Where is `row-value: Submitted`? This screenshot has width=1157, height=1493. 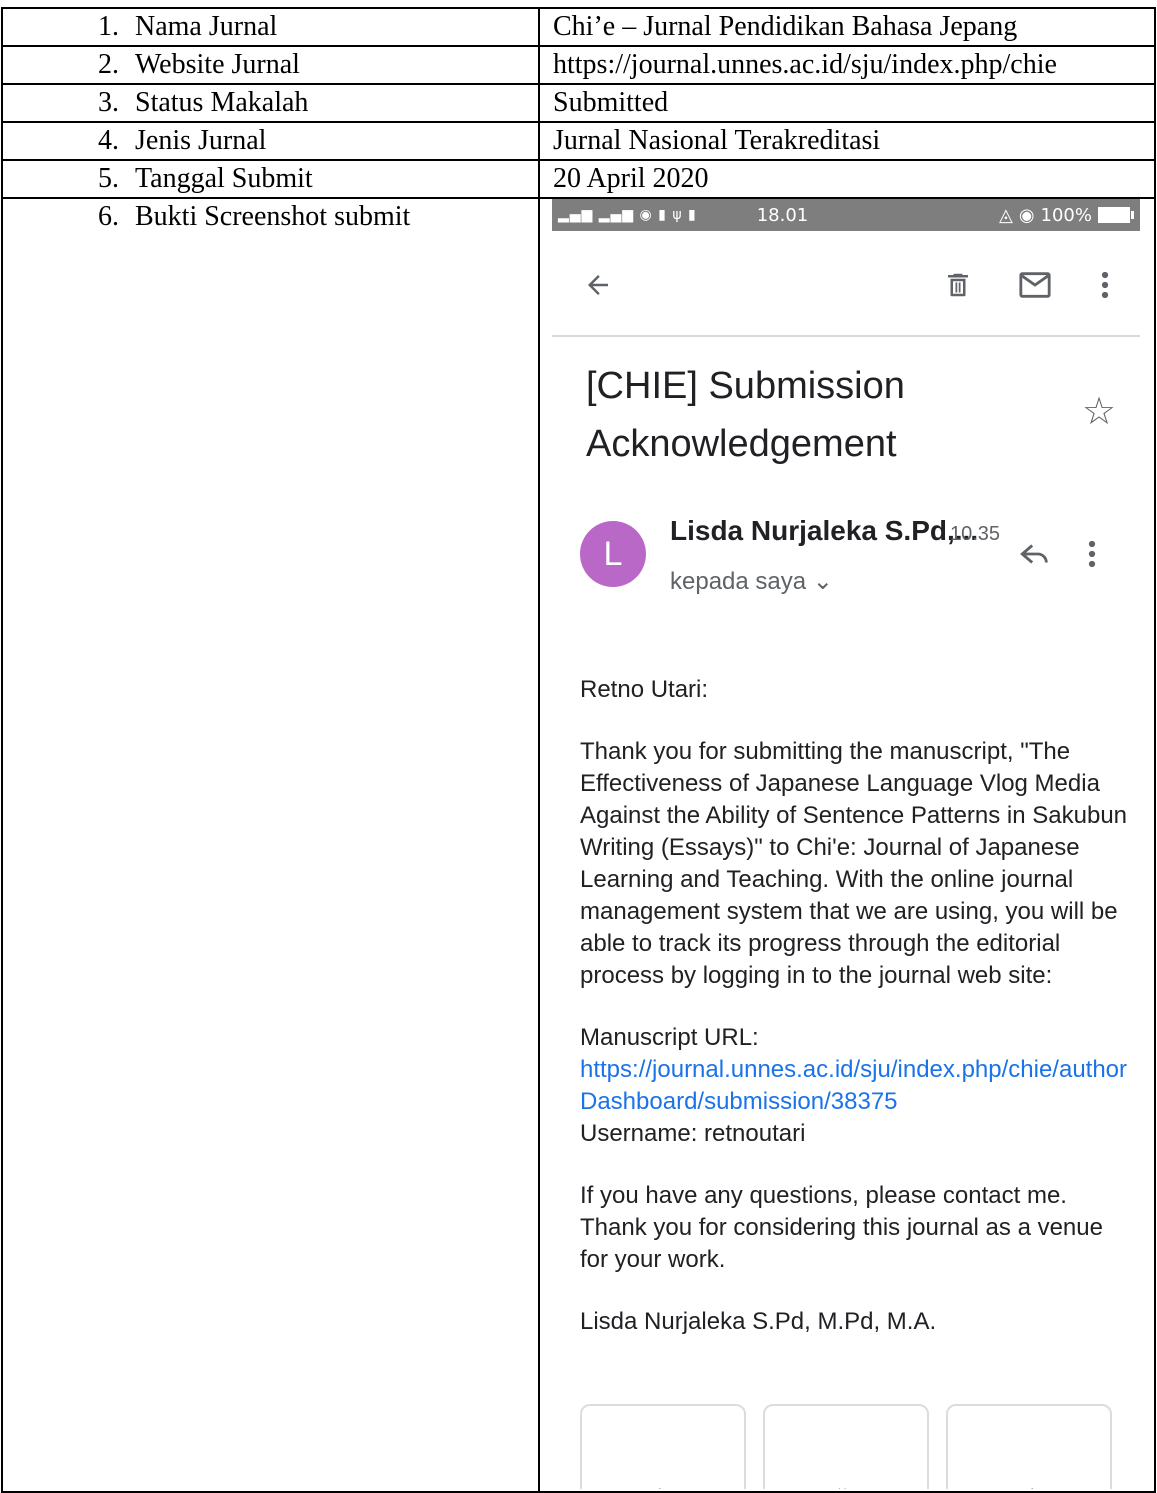 row-value: Submitted is located at coordinates (847, 103).